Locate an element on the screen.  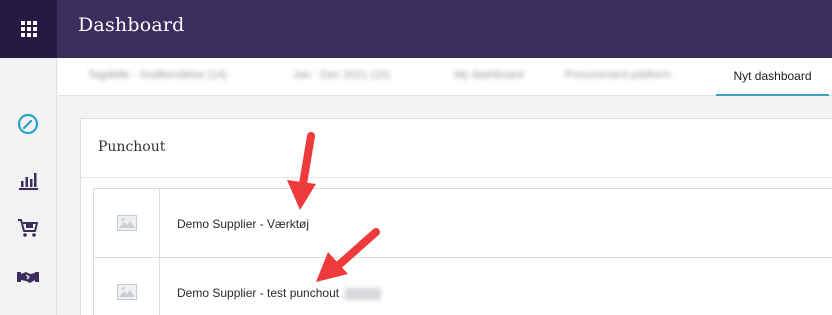
sidebar-item-shopping is located at coordinates (28, 228).